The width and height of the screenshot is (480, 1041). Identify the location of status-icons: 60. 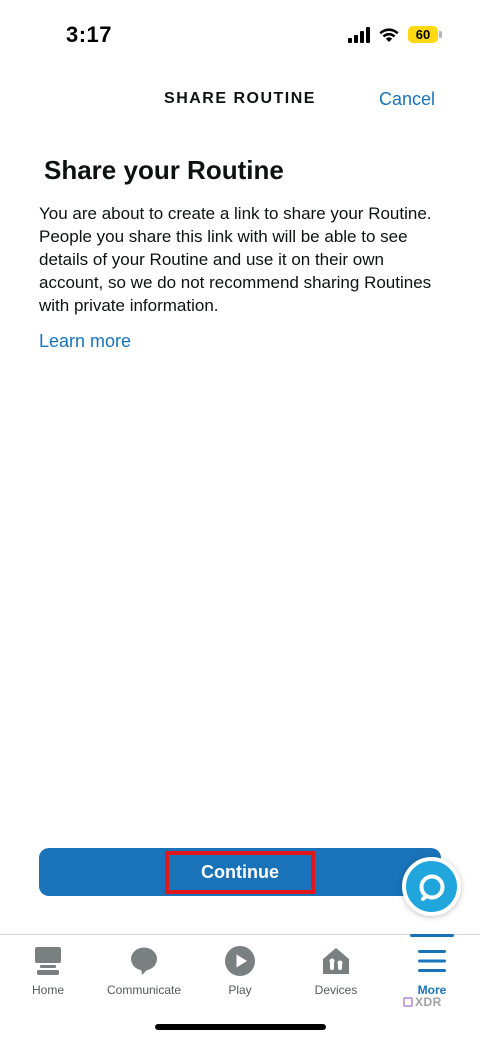
(395, 34).